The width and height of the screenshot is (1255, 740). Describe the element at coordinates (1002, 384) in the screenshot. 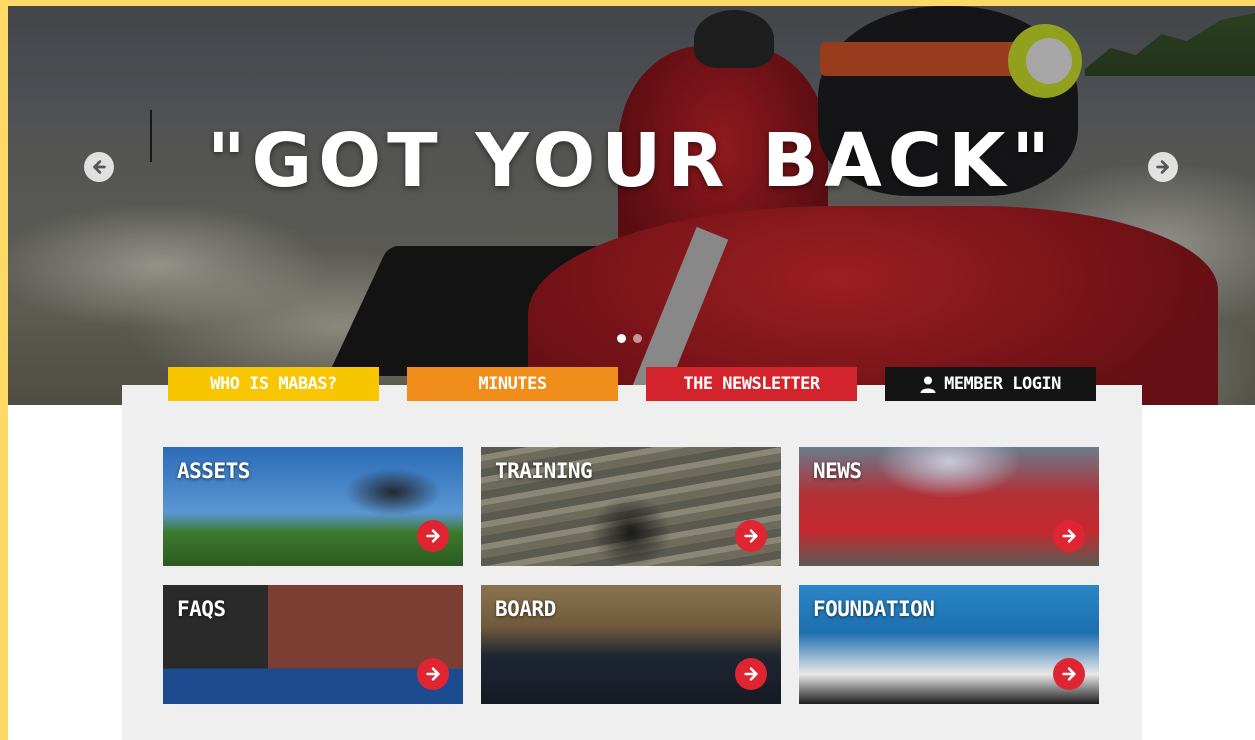

I see `tab-label: MEMBER LOGIN` at that location.